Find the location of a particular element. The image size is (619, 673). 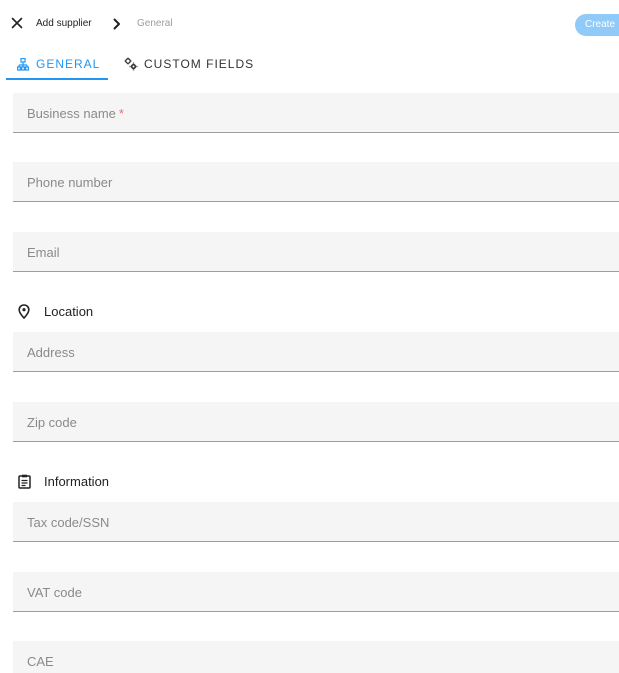

map-pin-icon is located at coordinates (24, 311).